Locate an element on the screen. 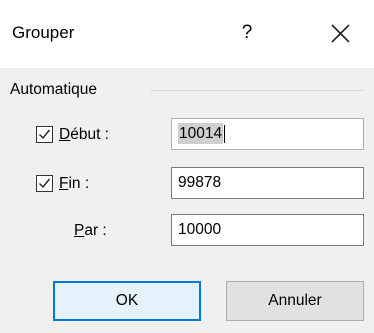 This screenshot has height=333, width=374. start-label: Début : is located at coordinates (84, 135).